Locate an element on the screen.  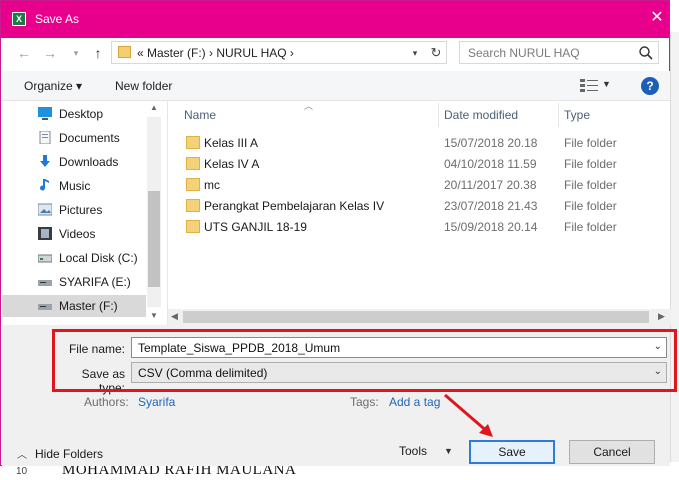
cancel-button: Cancel is located at coordinates (612, 452).